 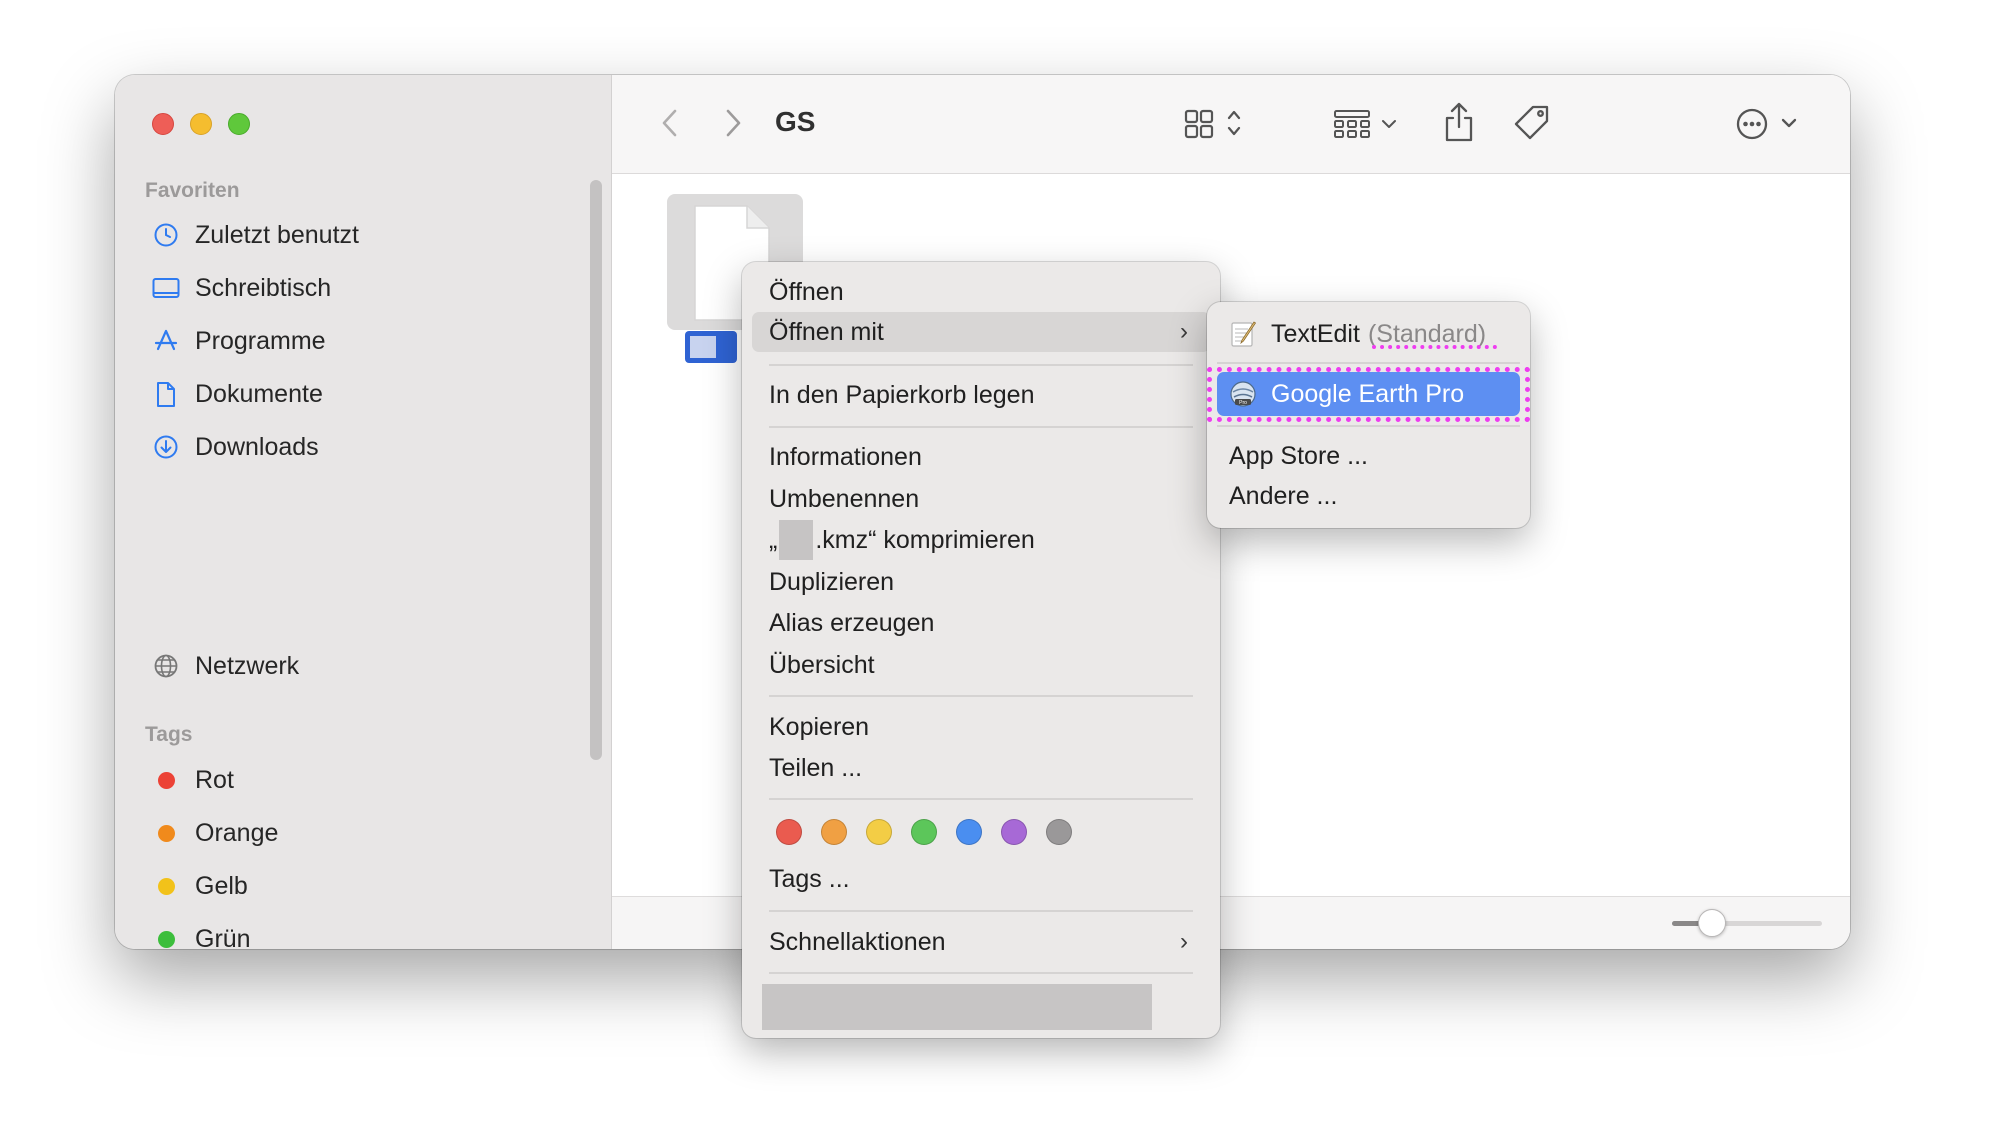 I want to click on more-icon, so click(x=1768, y=124).